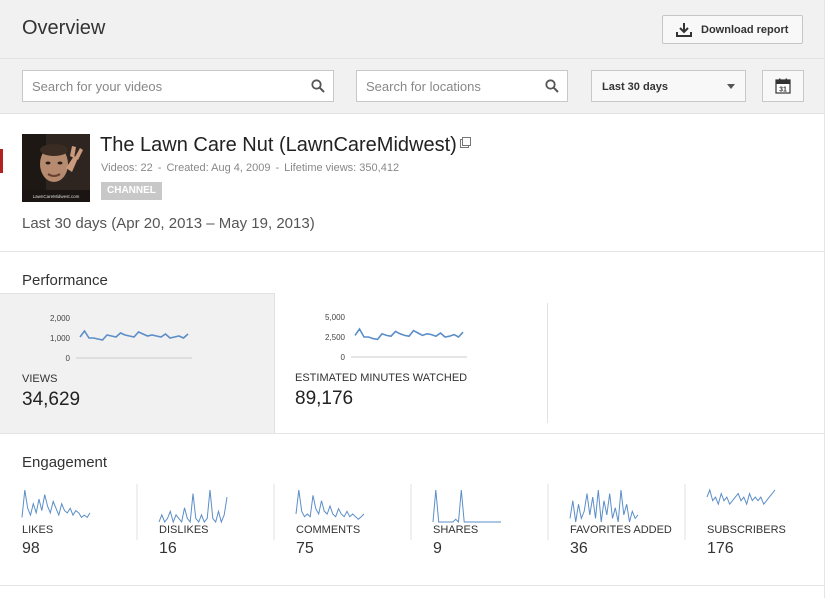 This screenshot has height=598, width=830. What do you see at coordinates (466, 506) in the screenshot?
I see `shares-sparkline` at bounding box center [466, 506].